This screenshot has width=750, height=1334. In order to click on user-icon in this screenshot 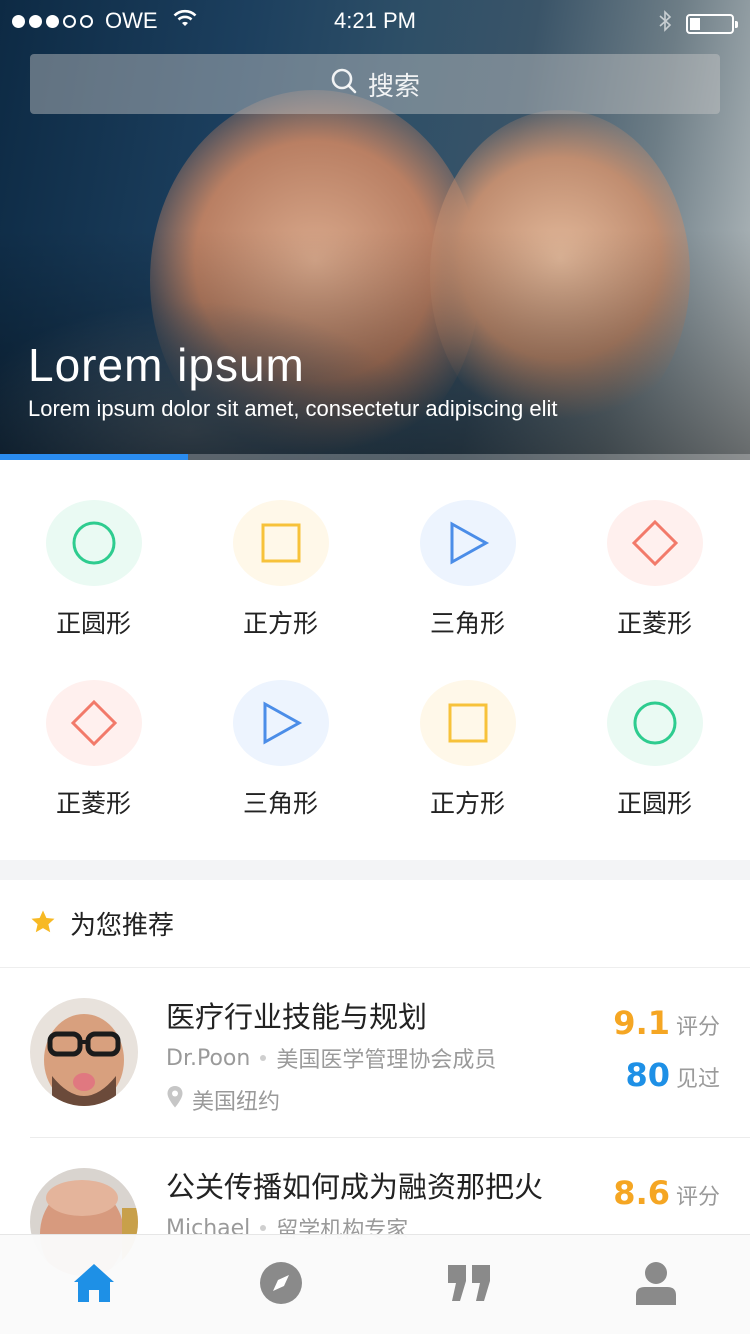, I will do `click(656, 1285)`.